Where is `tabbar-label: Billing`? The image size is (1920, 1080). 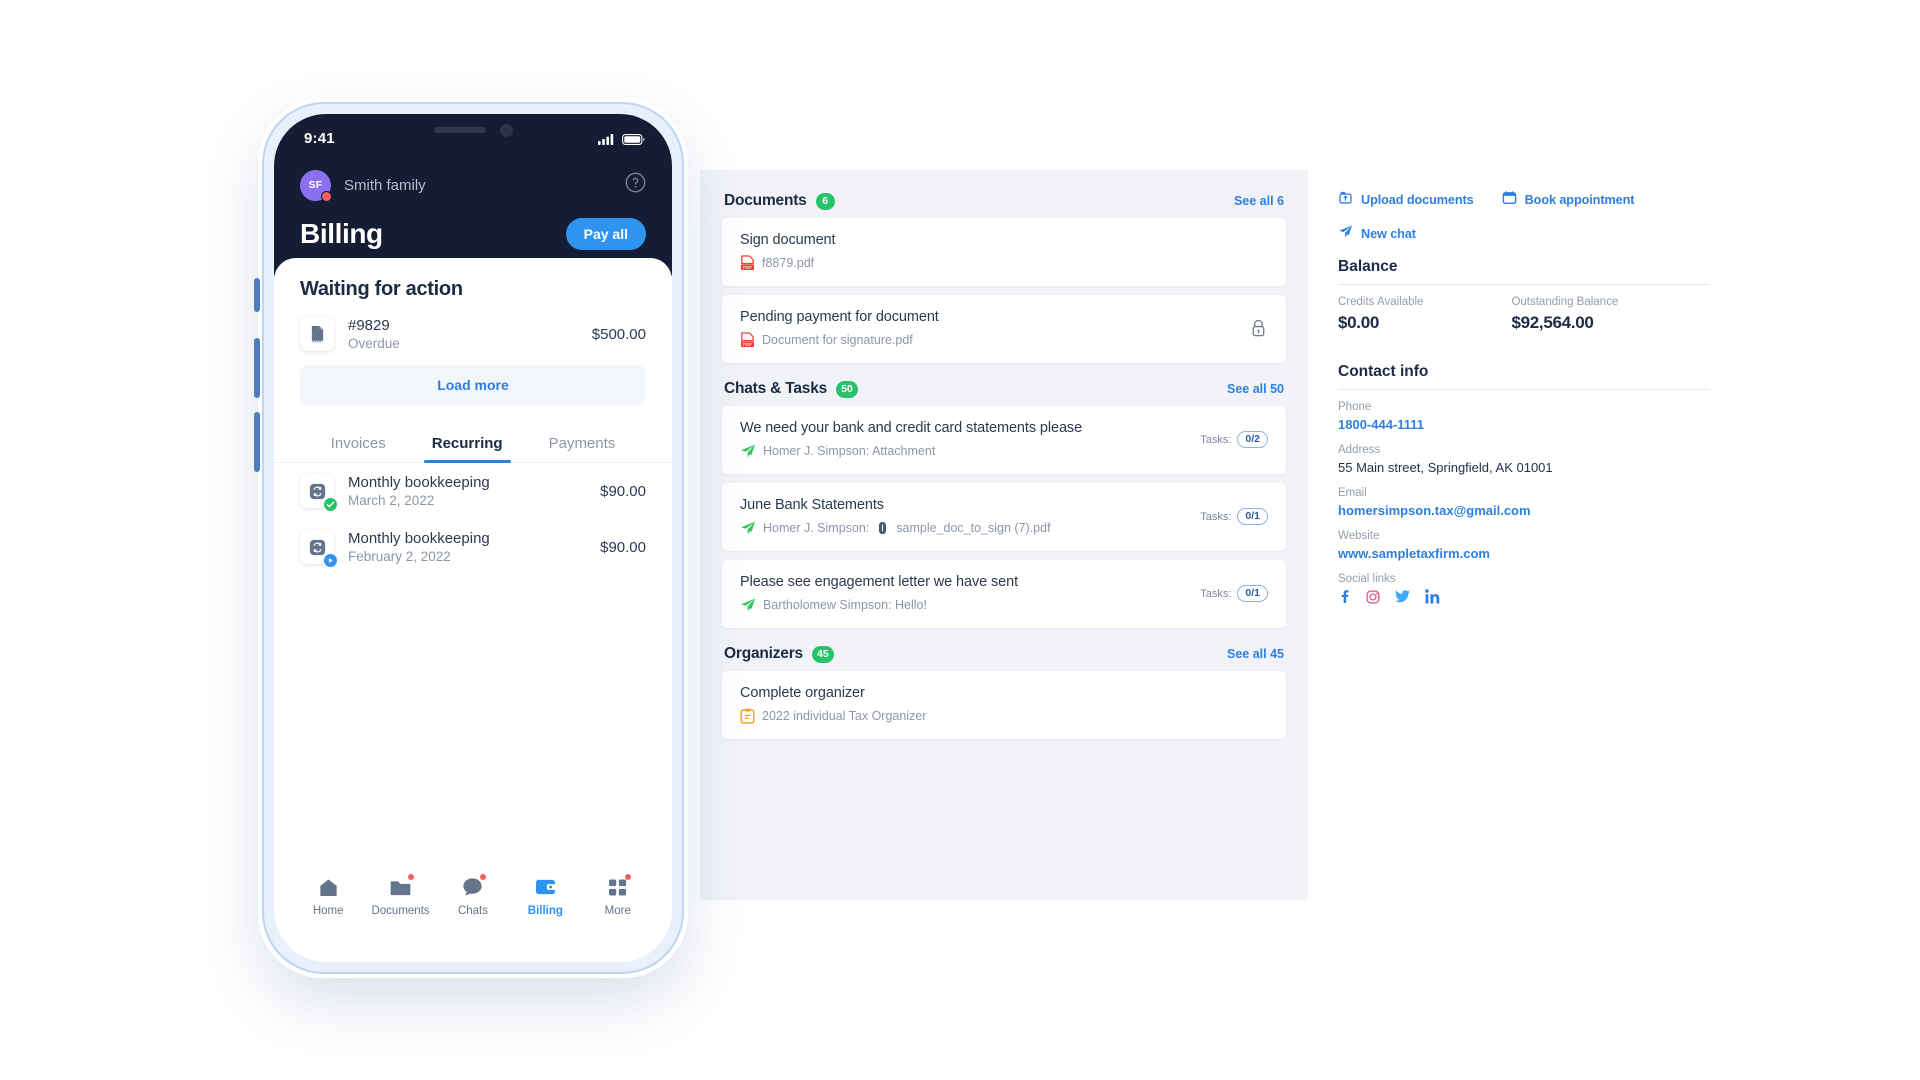 tabbar-label: Billing is located at coordinates (545, 911).